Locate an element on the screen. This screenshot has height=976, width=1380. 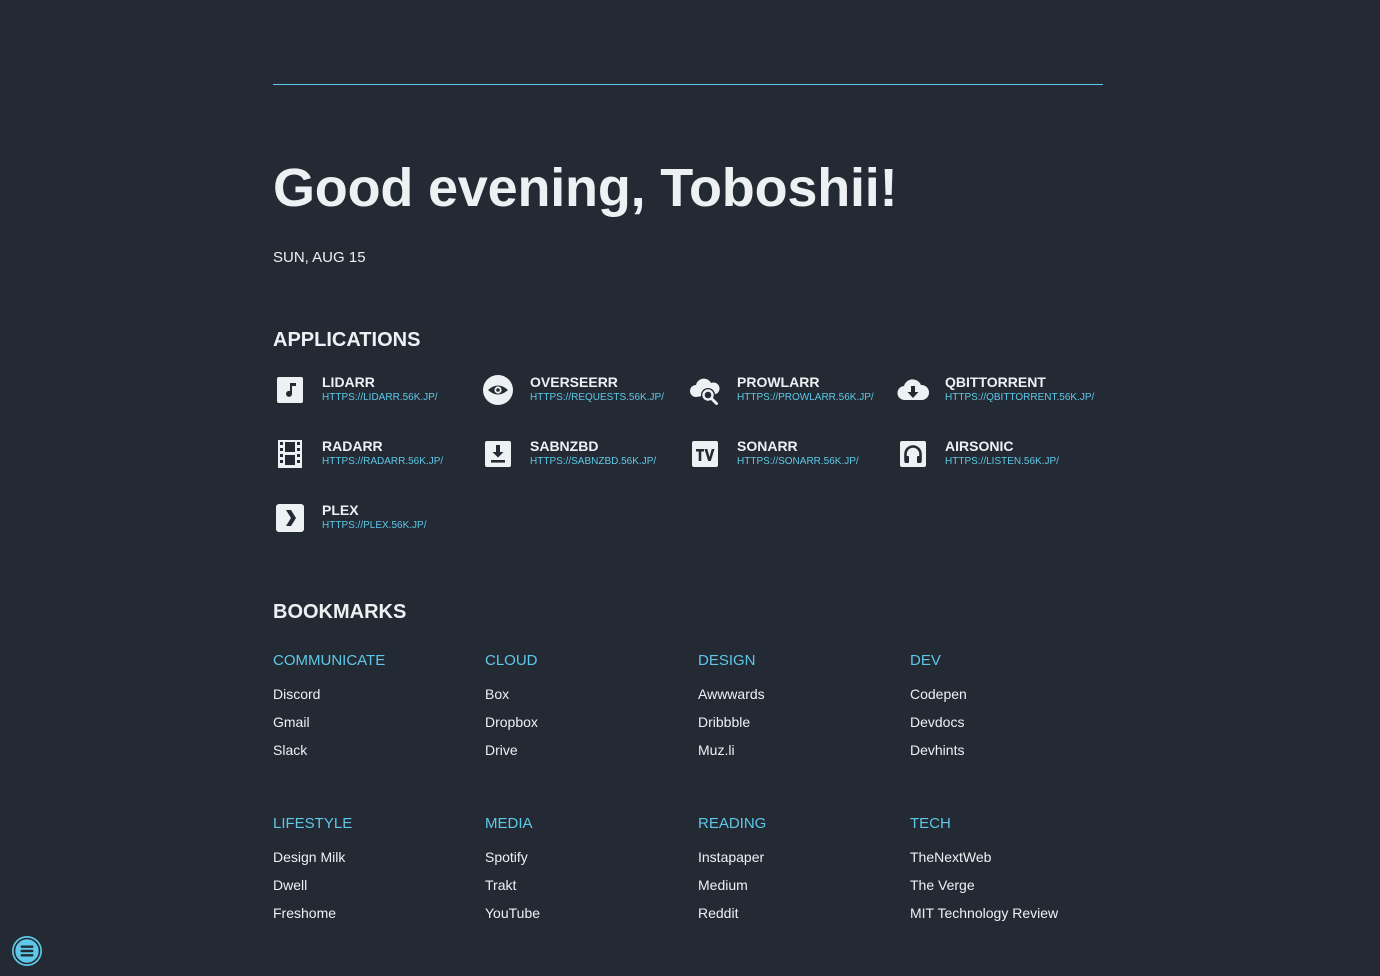
app-lidarr: LIDARR HTTPS://LIDARR.56K.JP/ is located at coordinates (373, 390).